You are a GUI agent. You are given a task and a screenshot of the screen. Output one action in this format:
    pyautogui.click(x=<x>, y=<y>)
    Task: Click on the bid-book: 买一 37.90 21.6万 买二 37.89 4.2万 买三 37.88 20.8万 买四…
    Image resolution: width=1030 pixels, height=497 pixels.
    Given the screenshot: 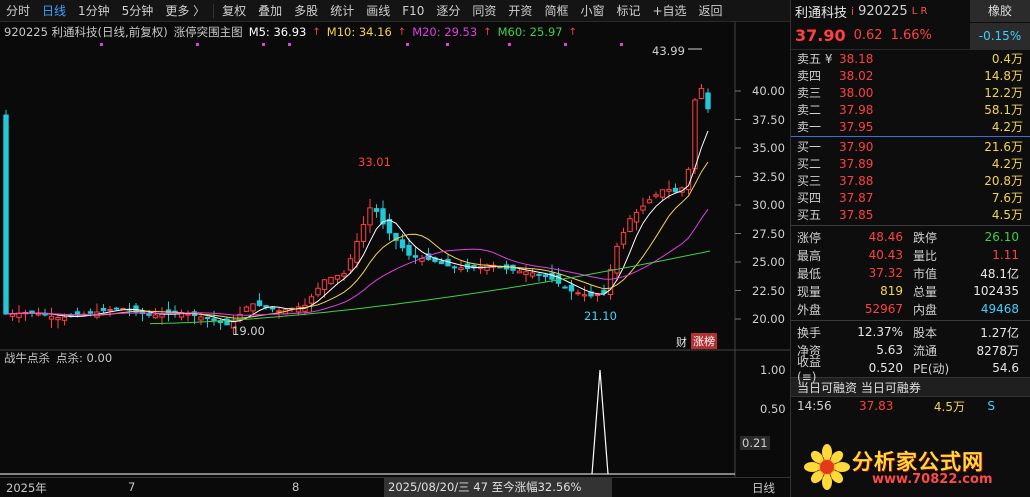 What is the action you would take?
    pyautogui.click(x=910, y=180)
    